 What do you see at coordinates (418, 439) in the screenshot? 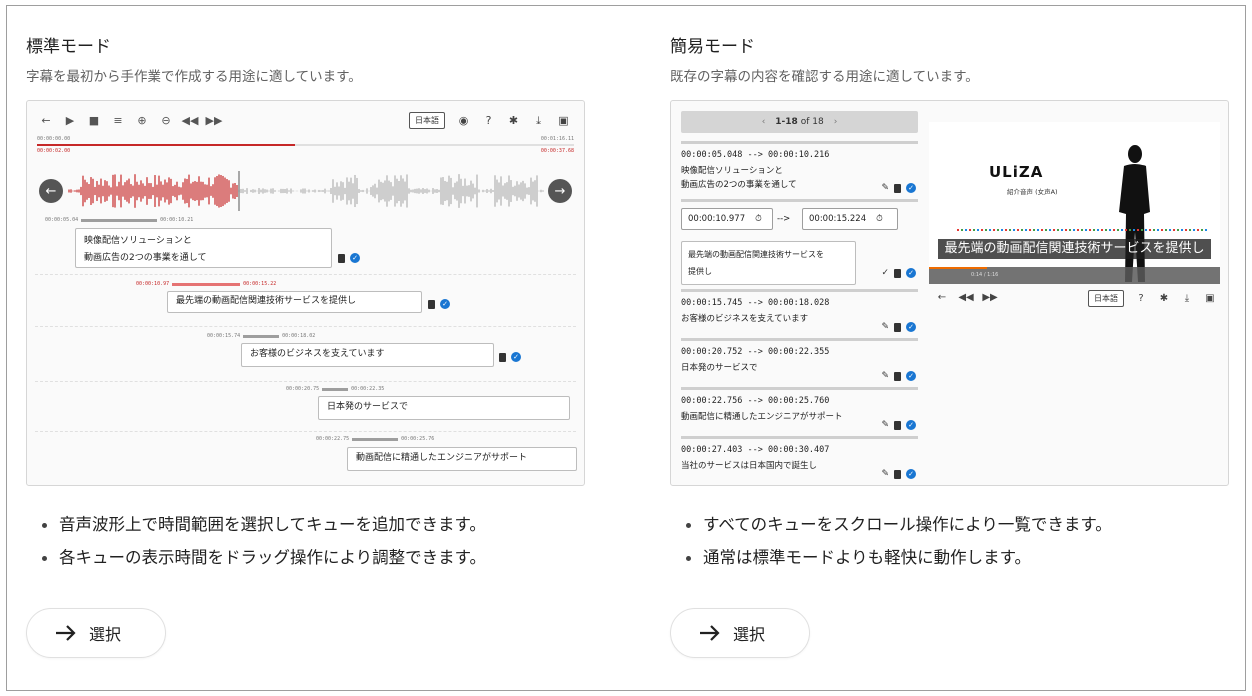
I see `cue-end-time: 00:00:25.76` at bounding box center [418, 439].